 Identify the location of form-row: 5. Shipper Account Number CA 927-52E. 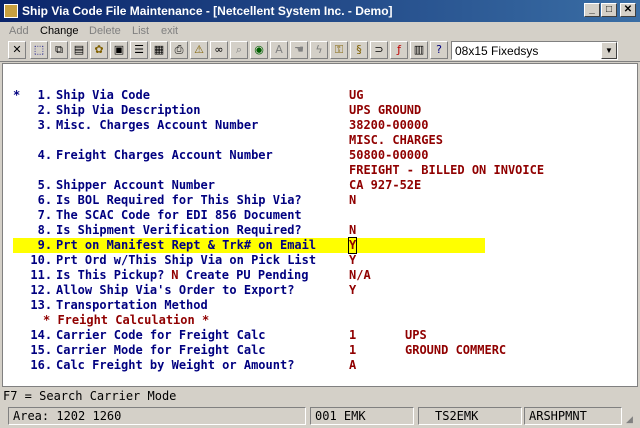
(320, 185).